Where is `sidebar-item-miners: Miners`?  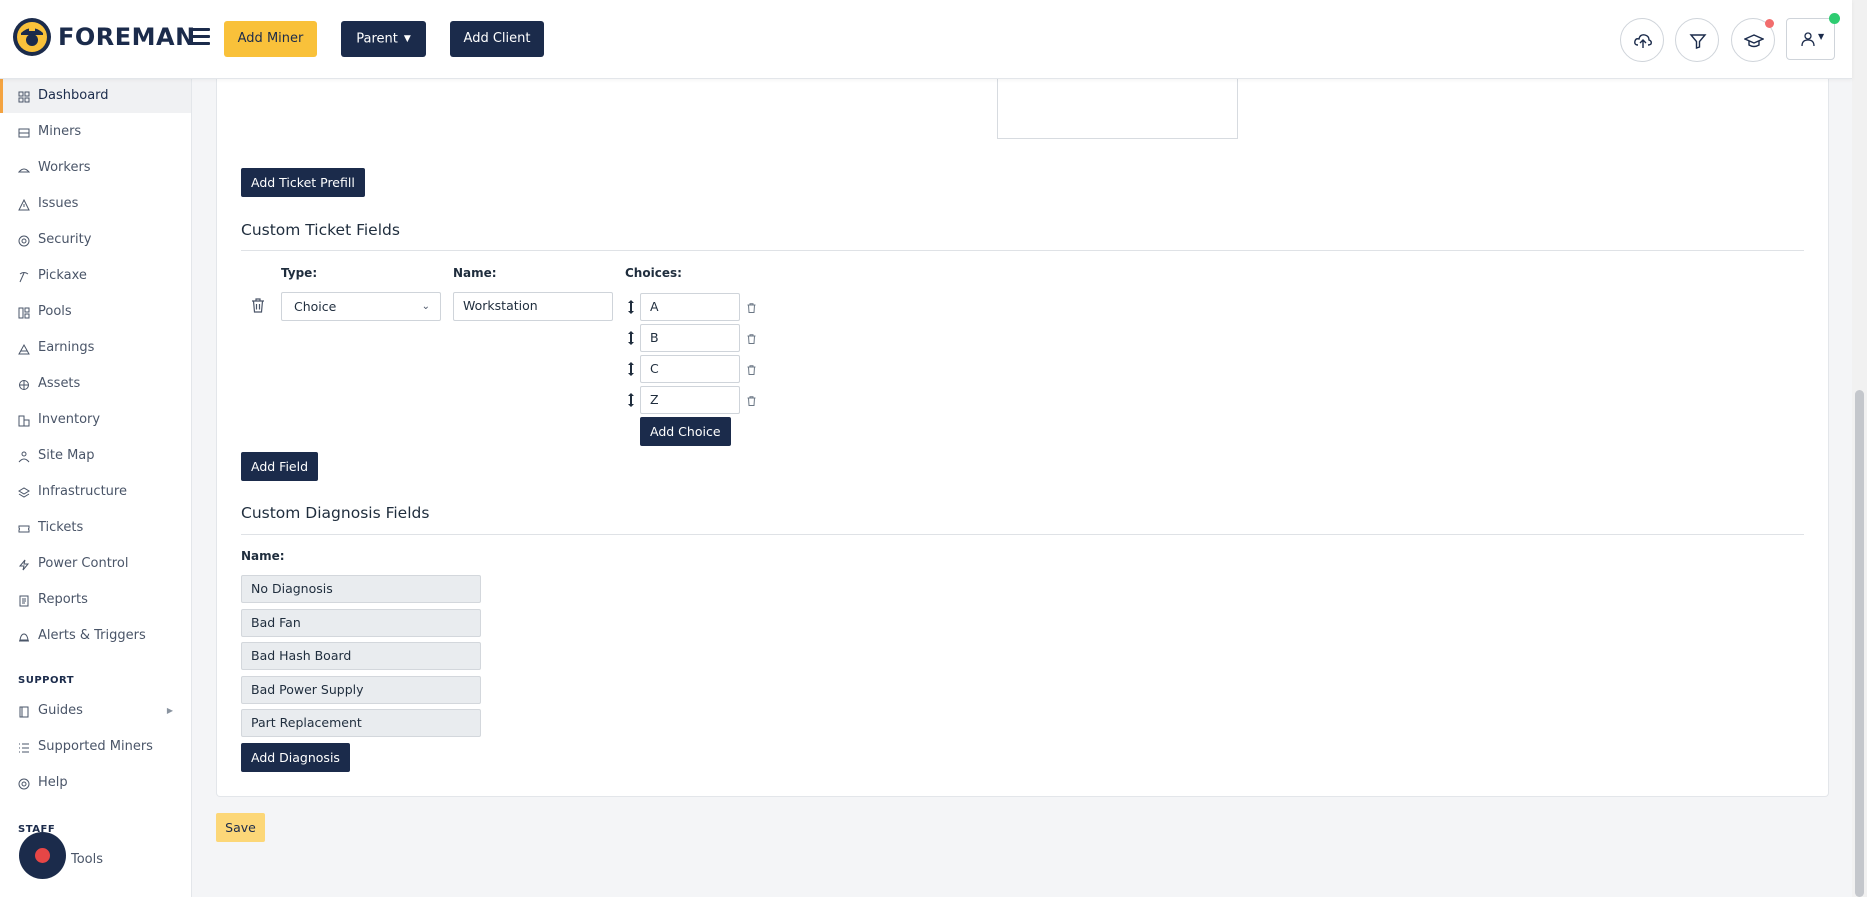
sidebar-item-miners: Miners is located at coordinates (95, 132).